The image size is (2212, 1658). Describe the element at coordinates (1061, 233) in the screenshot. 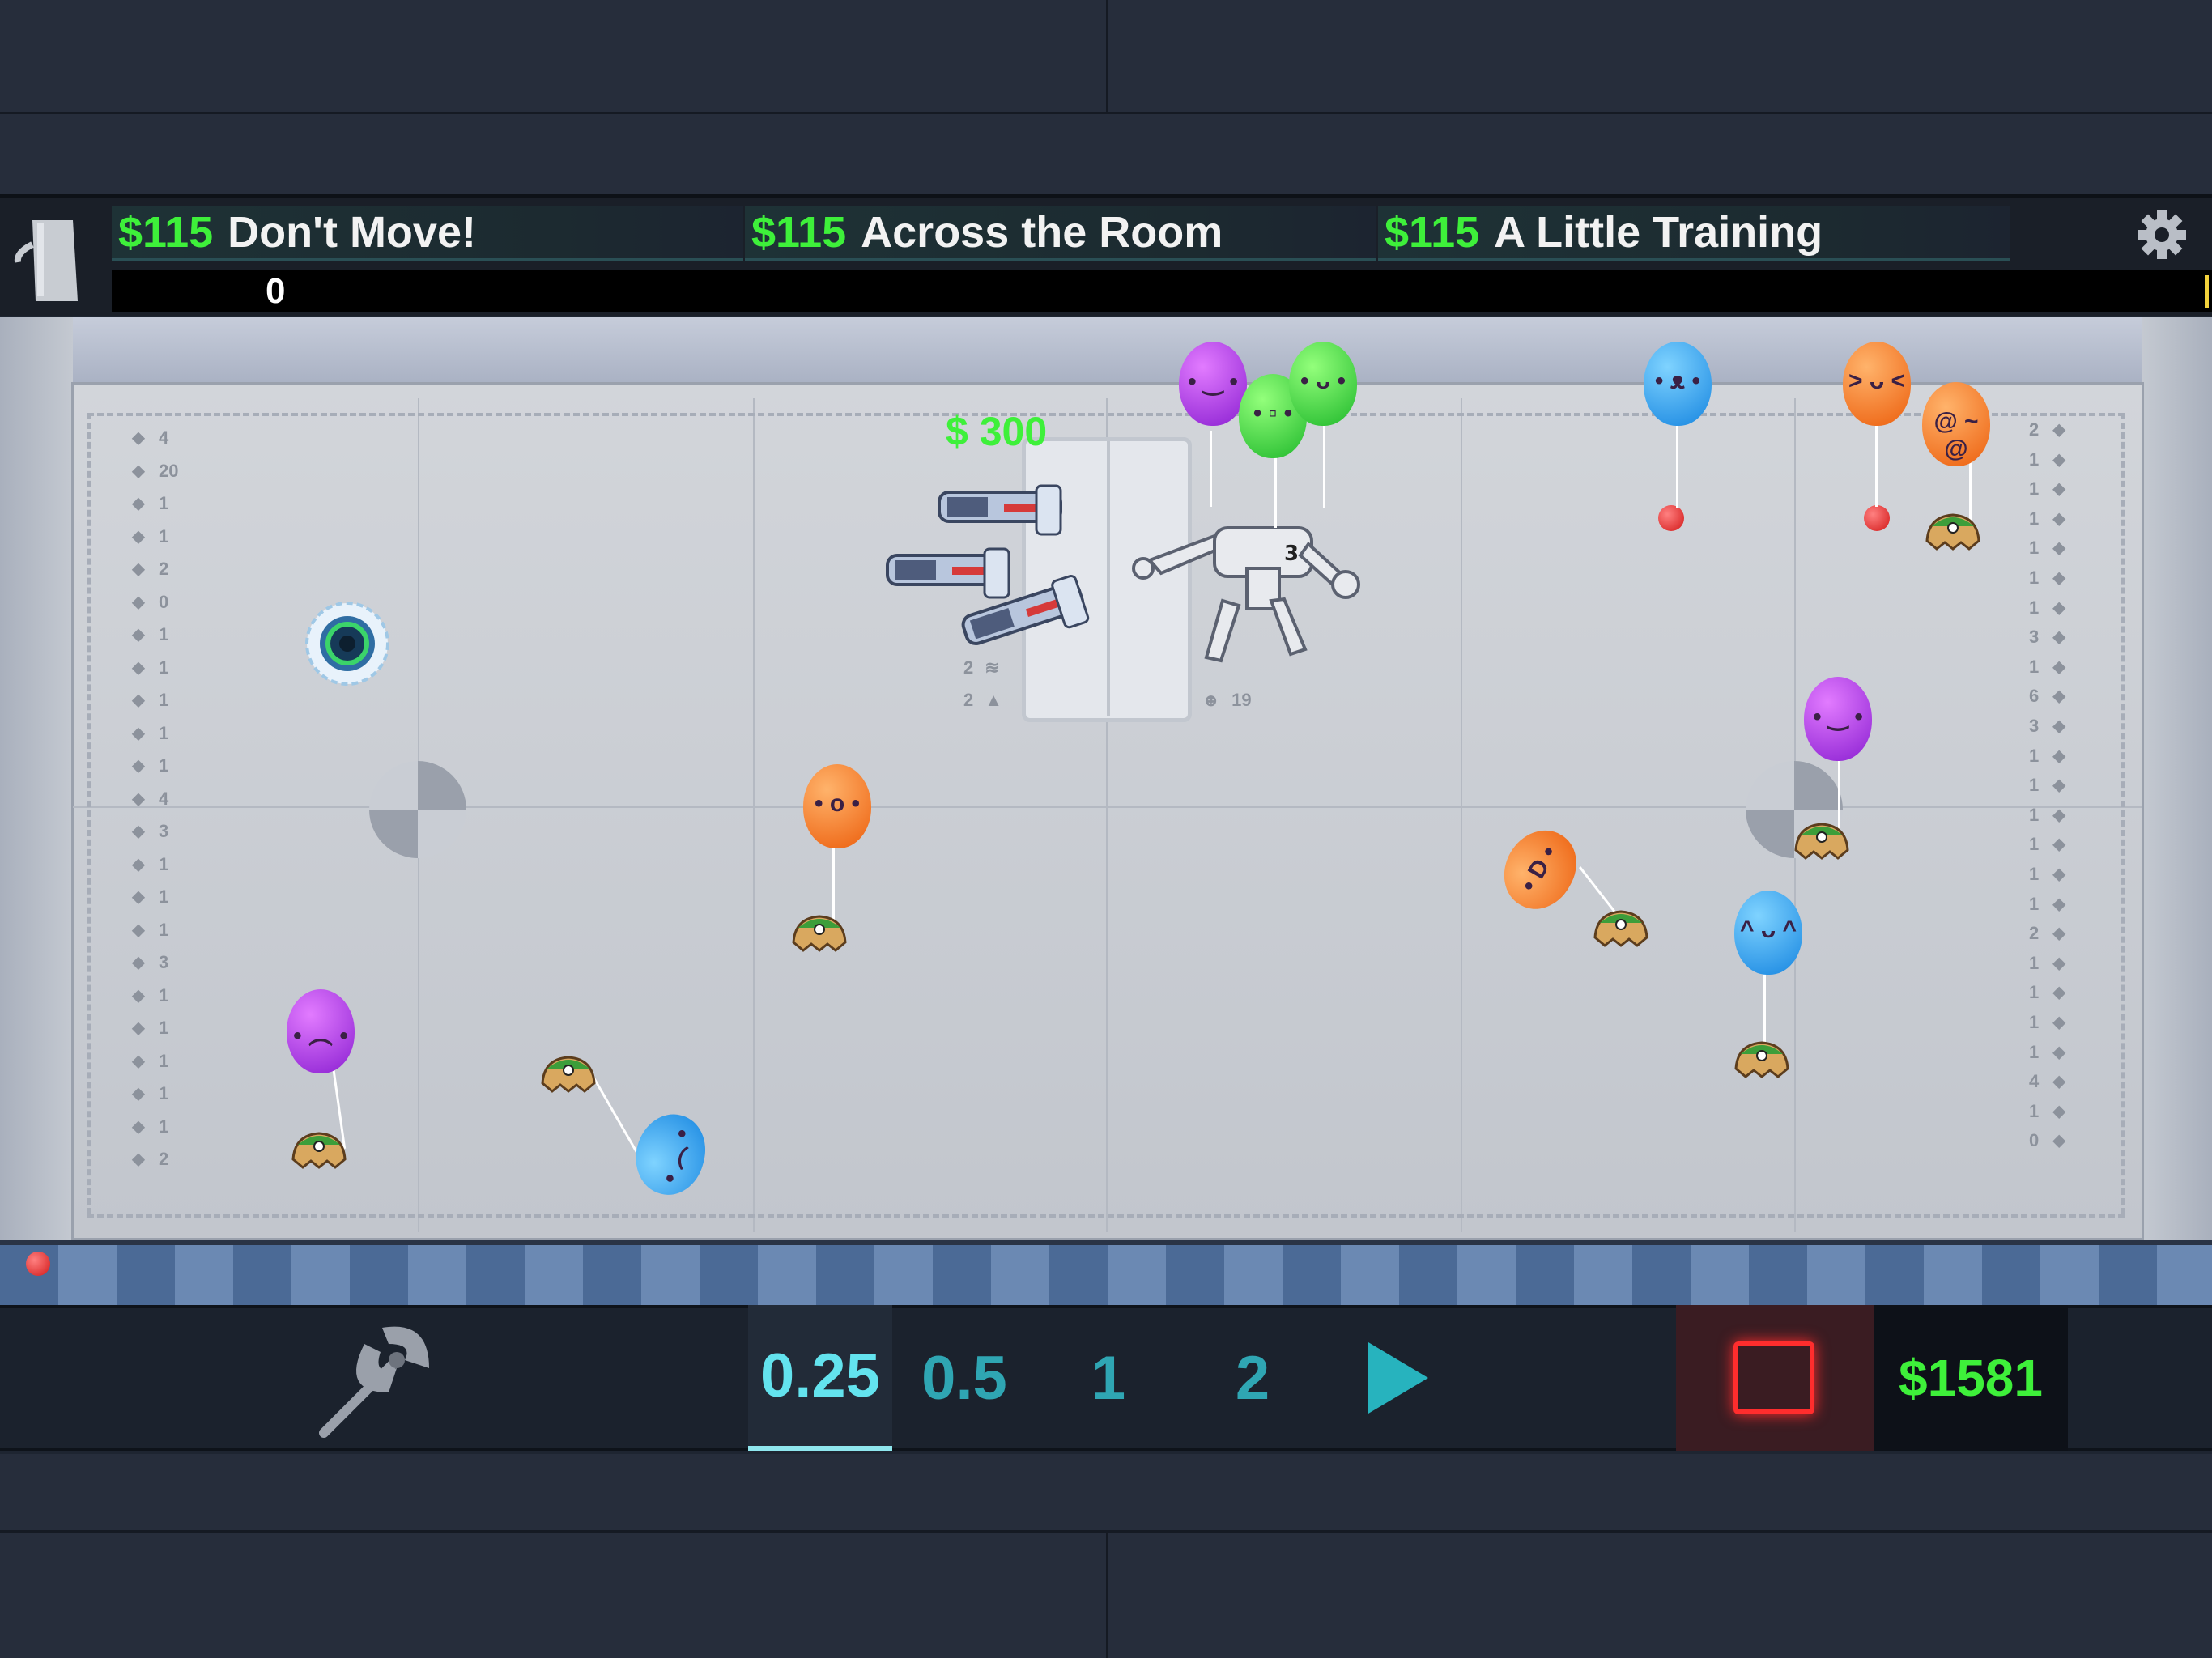

I see `mission-item: $115 Across the Room` at that location.